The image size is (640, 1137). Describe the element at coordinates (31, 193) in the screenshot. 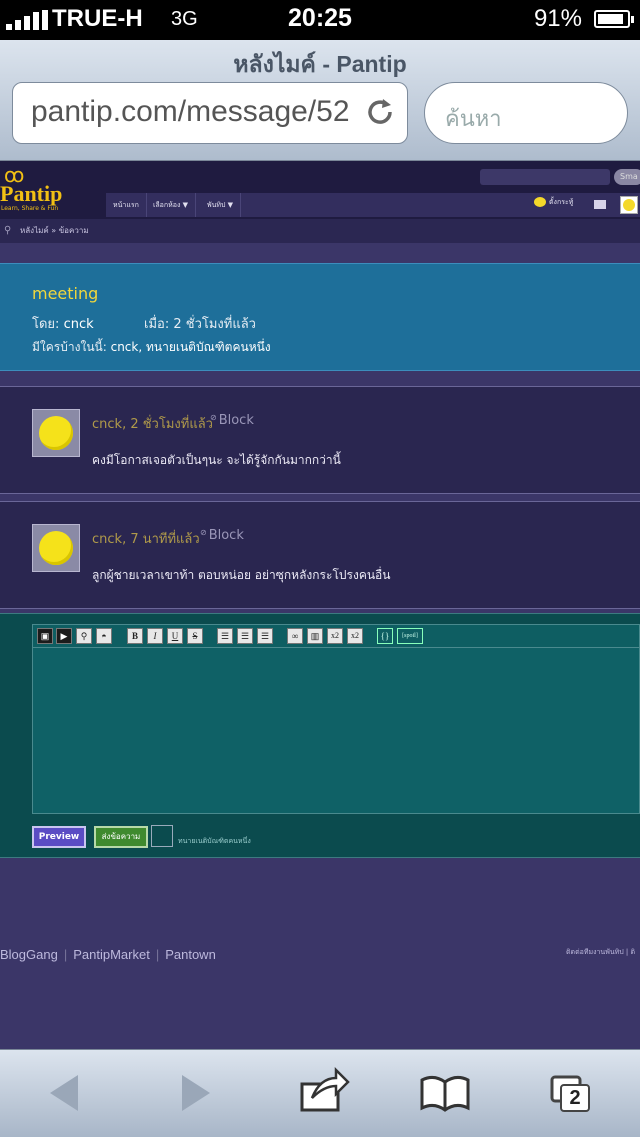

I see `logo-word: Pantip` at that location.